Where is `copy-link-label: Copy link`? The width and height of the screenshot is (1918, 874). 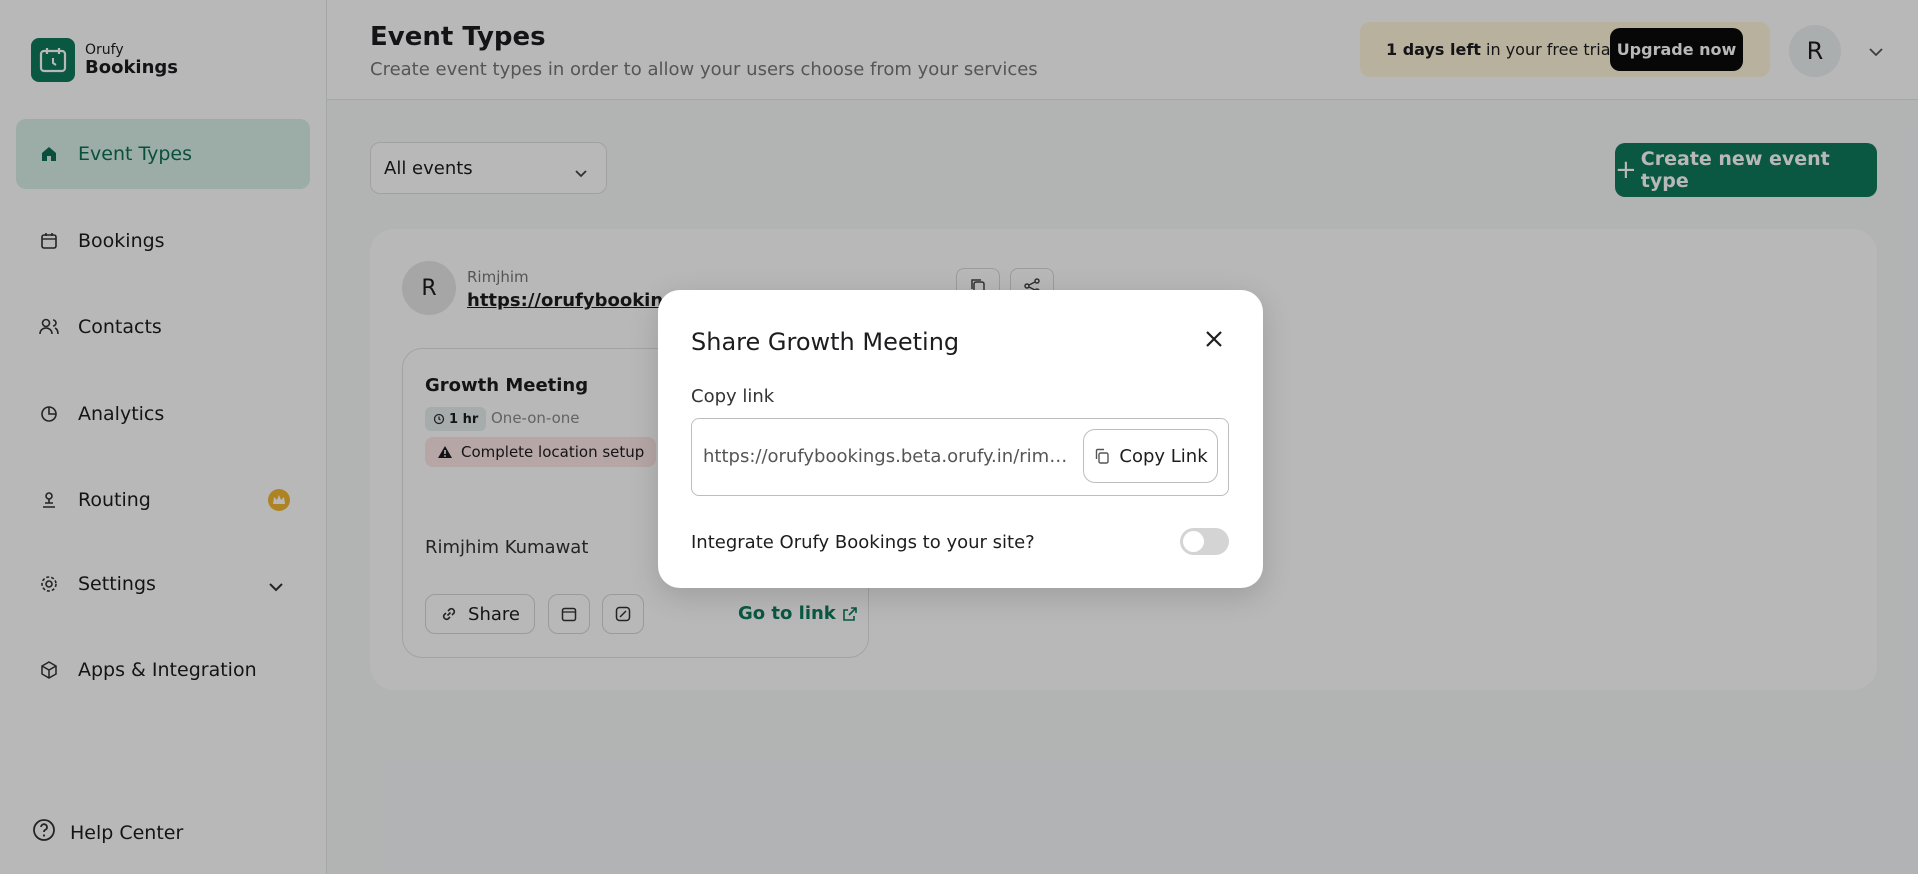
copy-link-label: Copy link is located at coordinates (733, 396).